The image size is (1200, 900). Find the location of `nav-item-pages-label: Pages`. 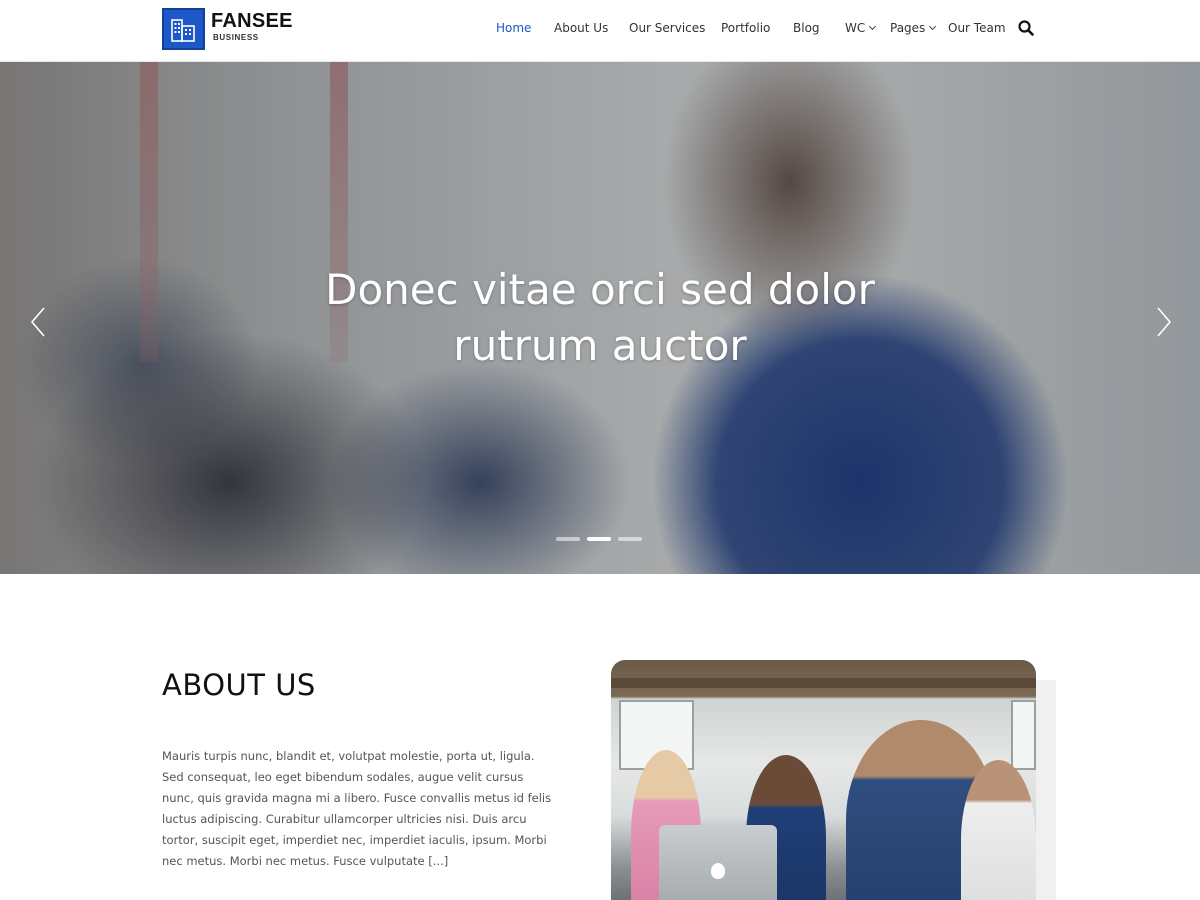

nav-item-pages-label: Pages is located at coordinates (908, 28).